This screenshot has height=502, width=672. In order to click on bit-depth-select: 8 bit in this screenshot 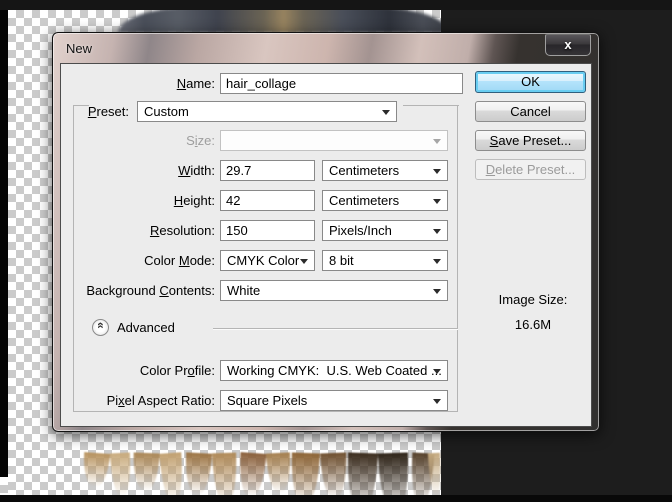, I will do `click(385, 260)`.